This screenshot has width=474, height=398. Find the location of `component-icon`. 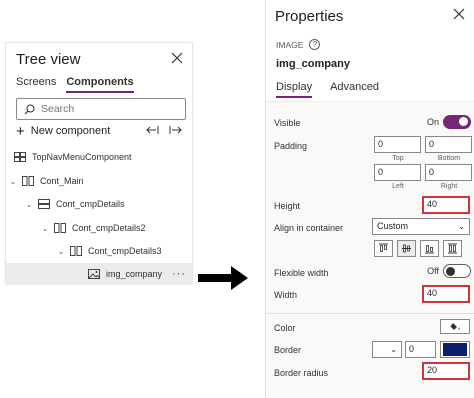

component-icon is located at coordinates (20, 157).